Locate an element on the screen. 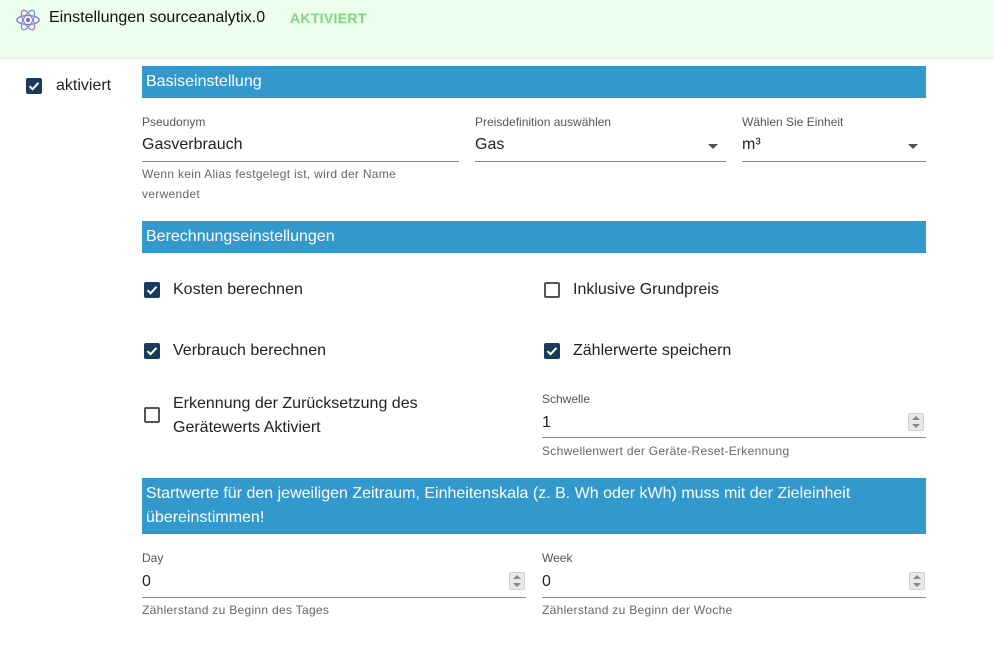  enabled-checkbox is located at coordinates (34, 86).